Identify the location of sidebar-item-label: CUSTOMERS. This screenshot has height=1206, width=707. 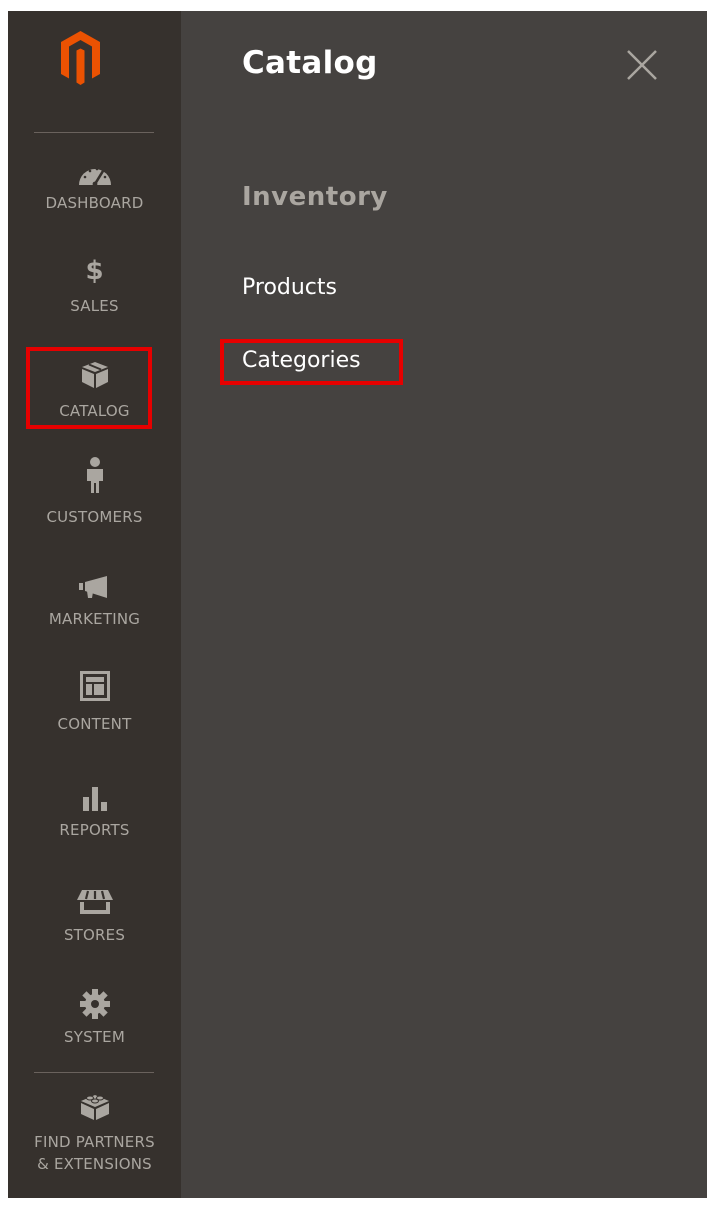
(94, 517).